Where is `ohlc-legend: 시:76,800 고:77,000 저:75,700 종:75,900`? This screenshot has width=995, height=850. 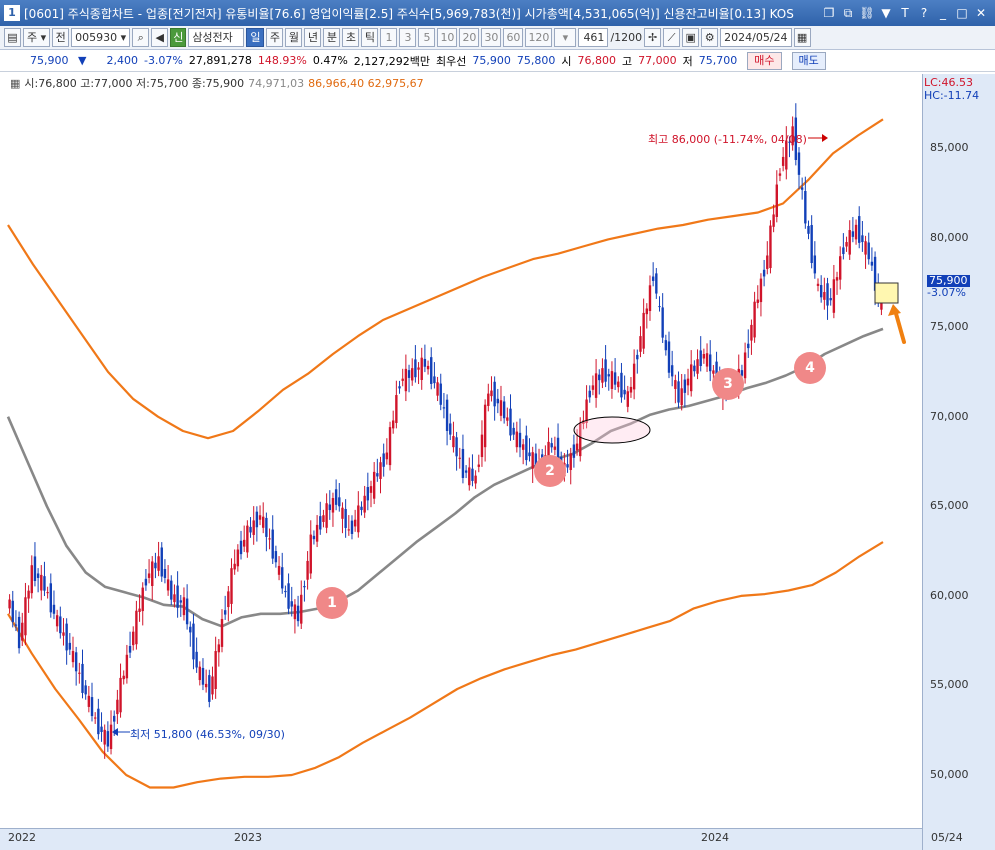
ohlc-legend: 시:76,800 고:77,000 저:75,700 종:75,900 is located at coordinates (134, 83).